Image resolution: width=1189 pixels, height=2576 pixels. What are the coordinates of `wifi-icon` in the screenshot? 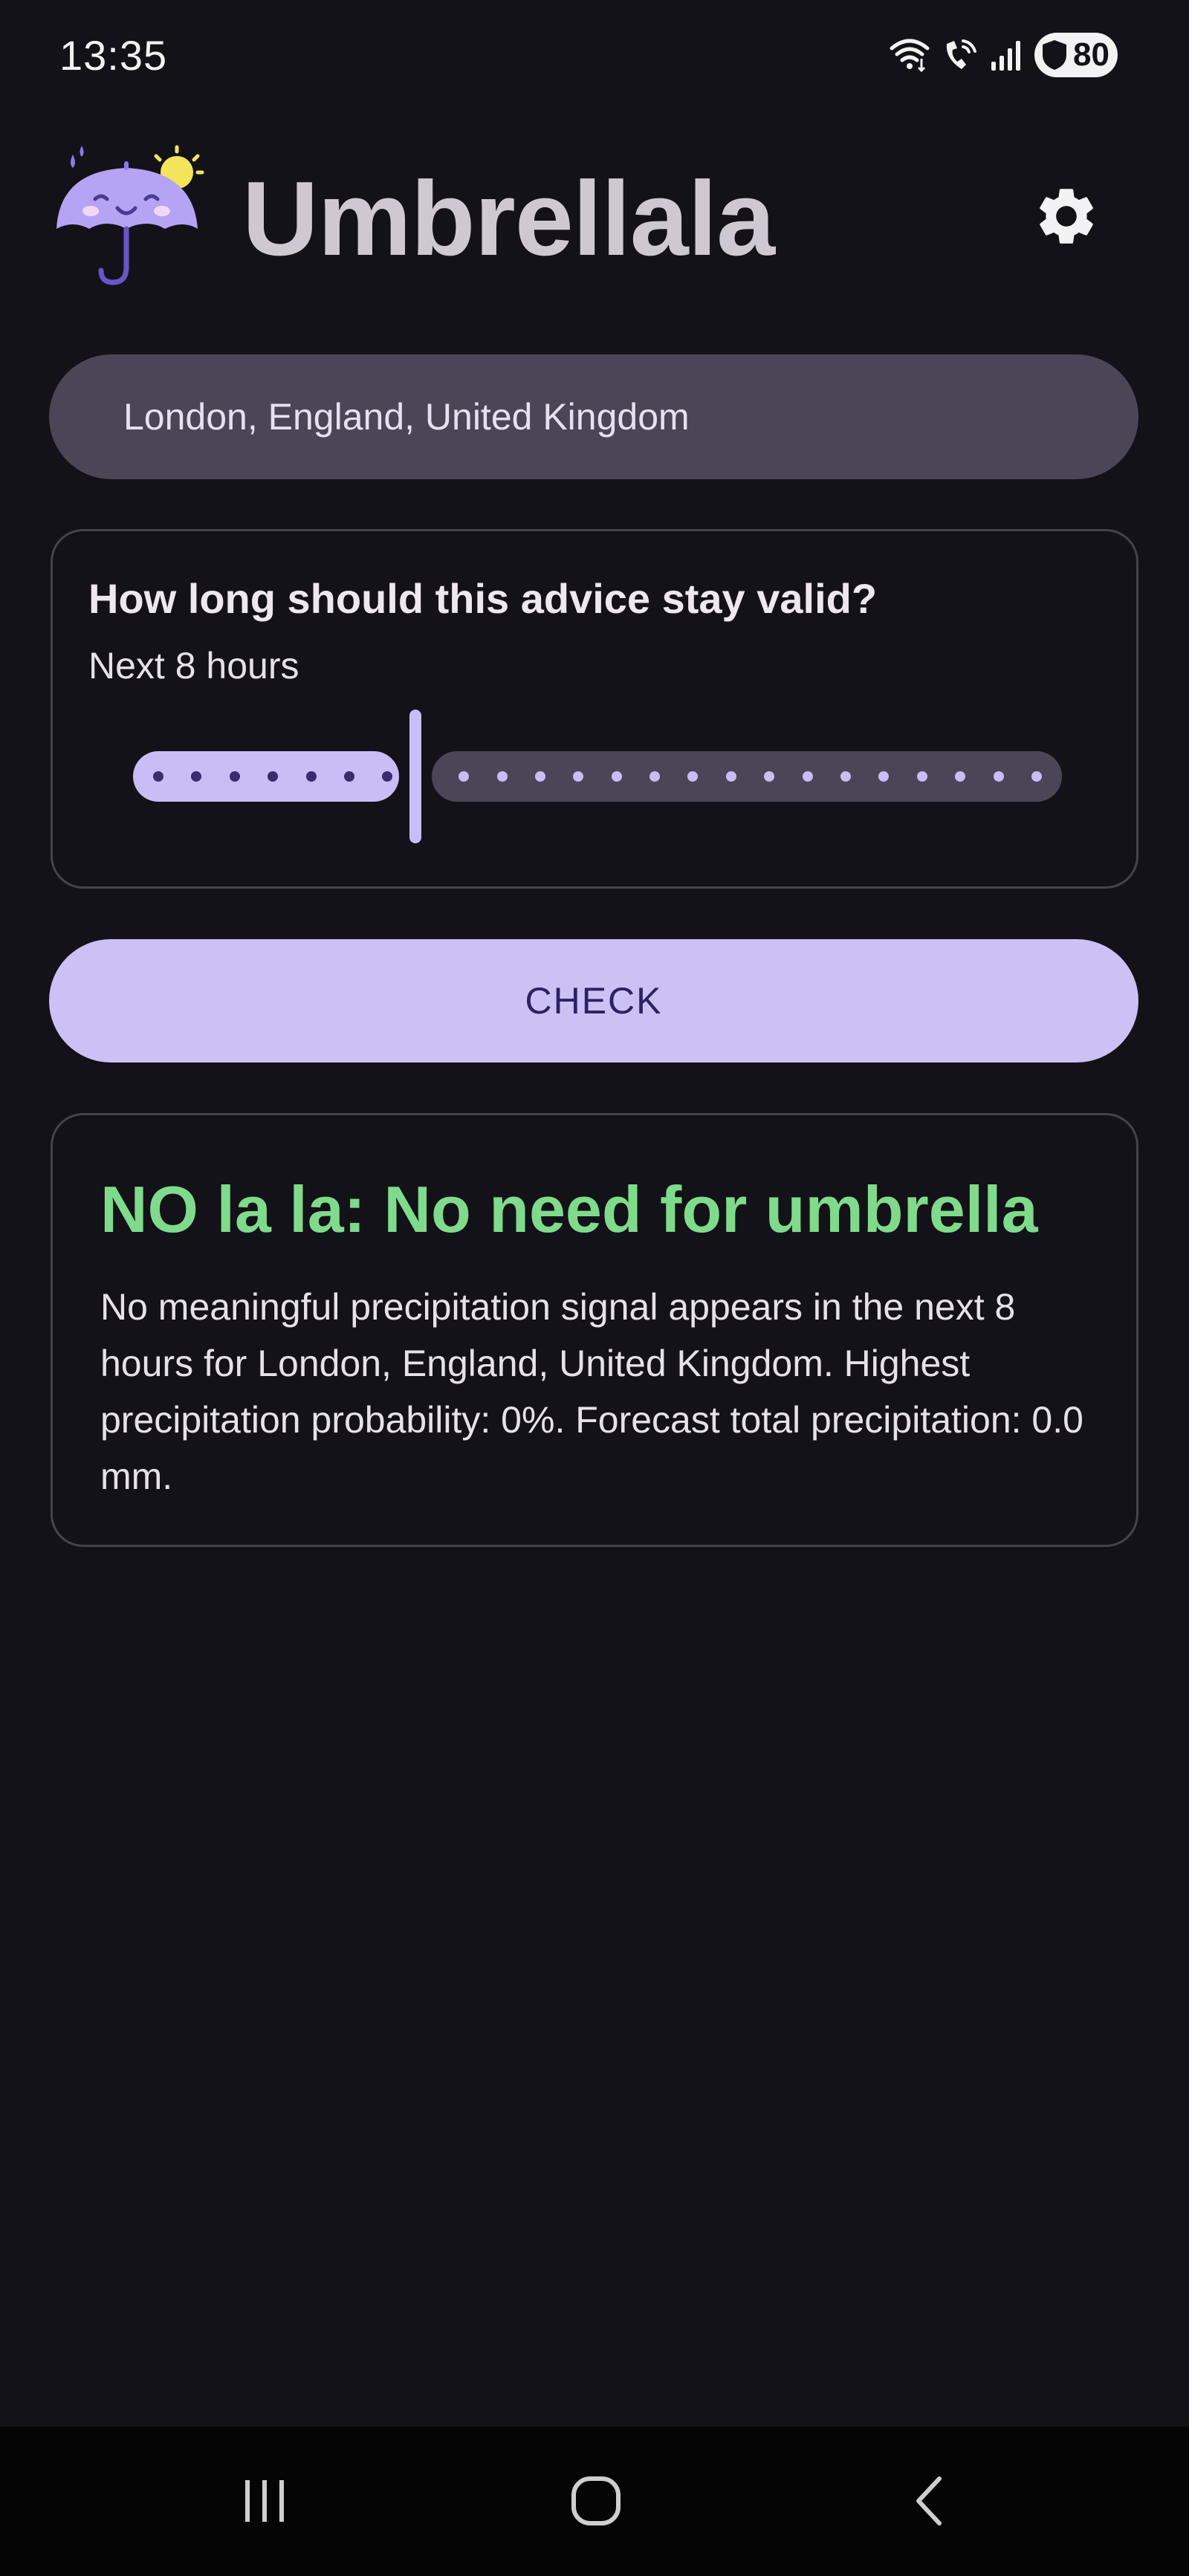 It's located at (910, 56).